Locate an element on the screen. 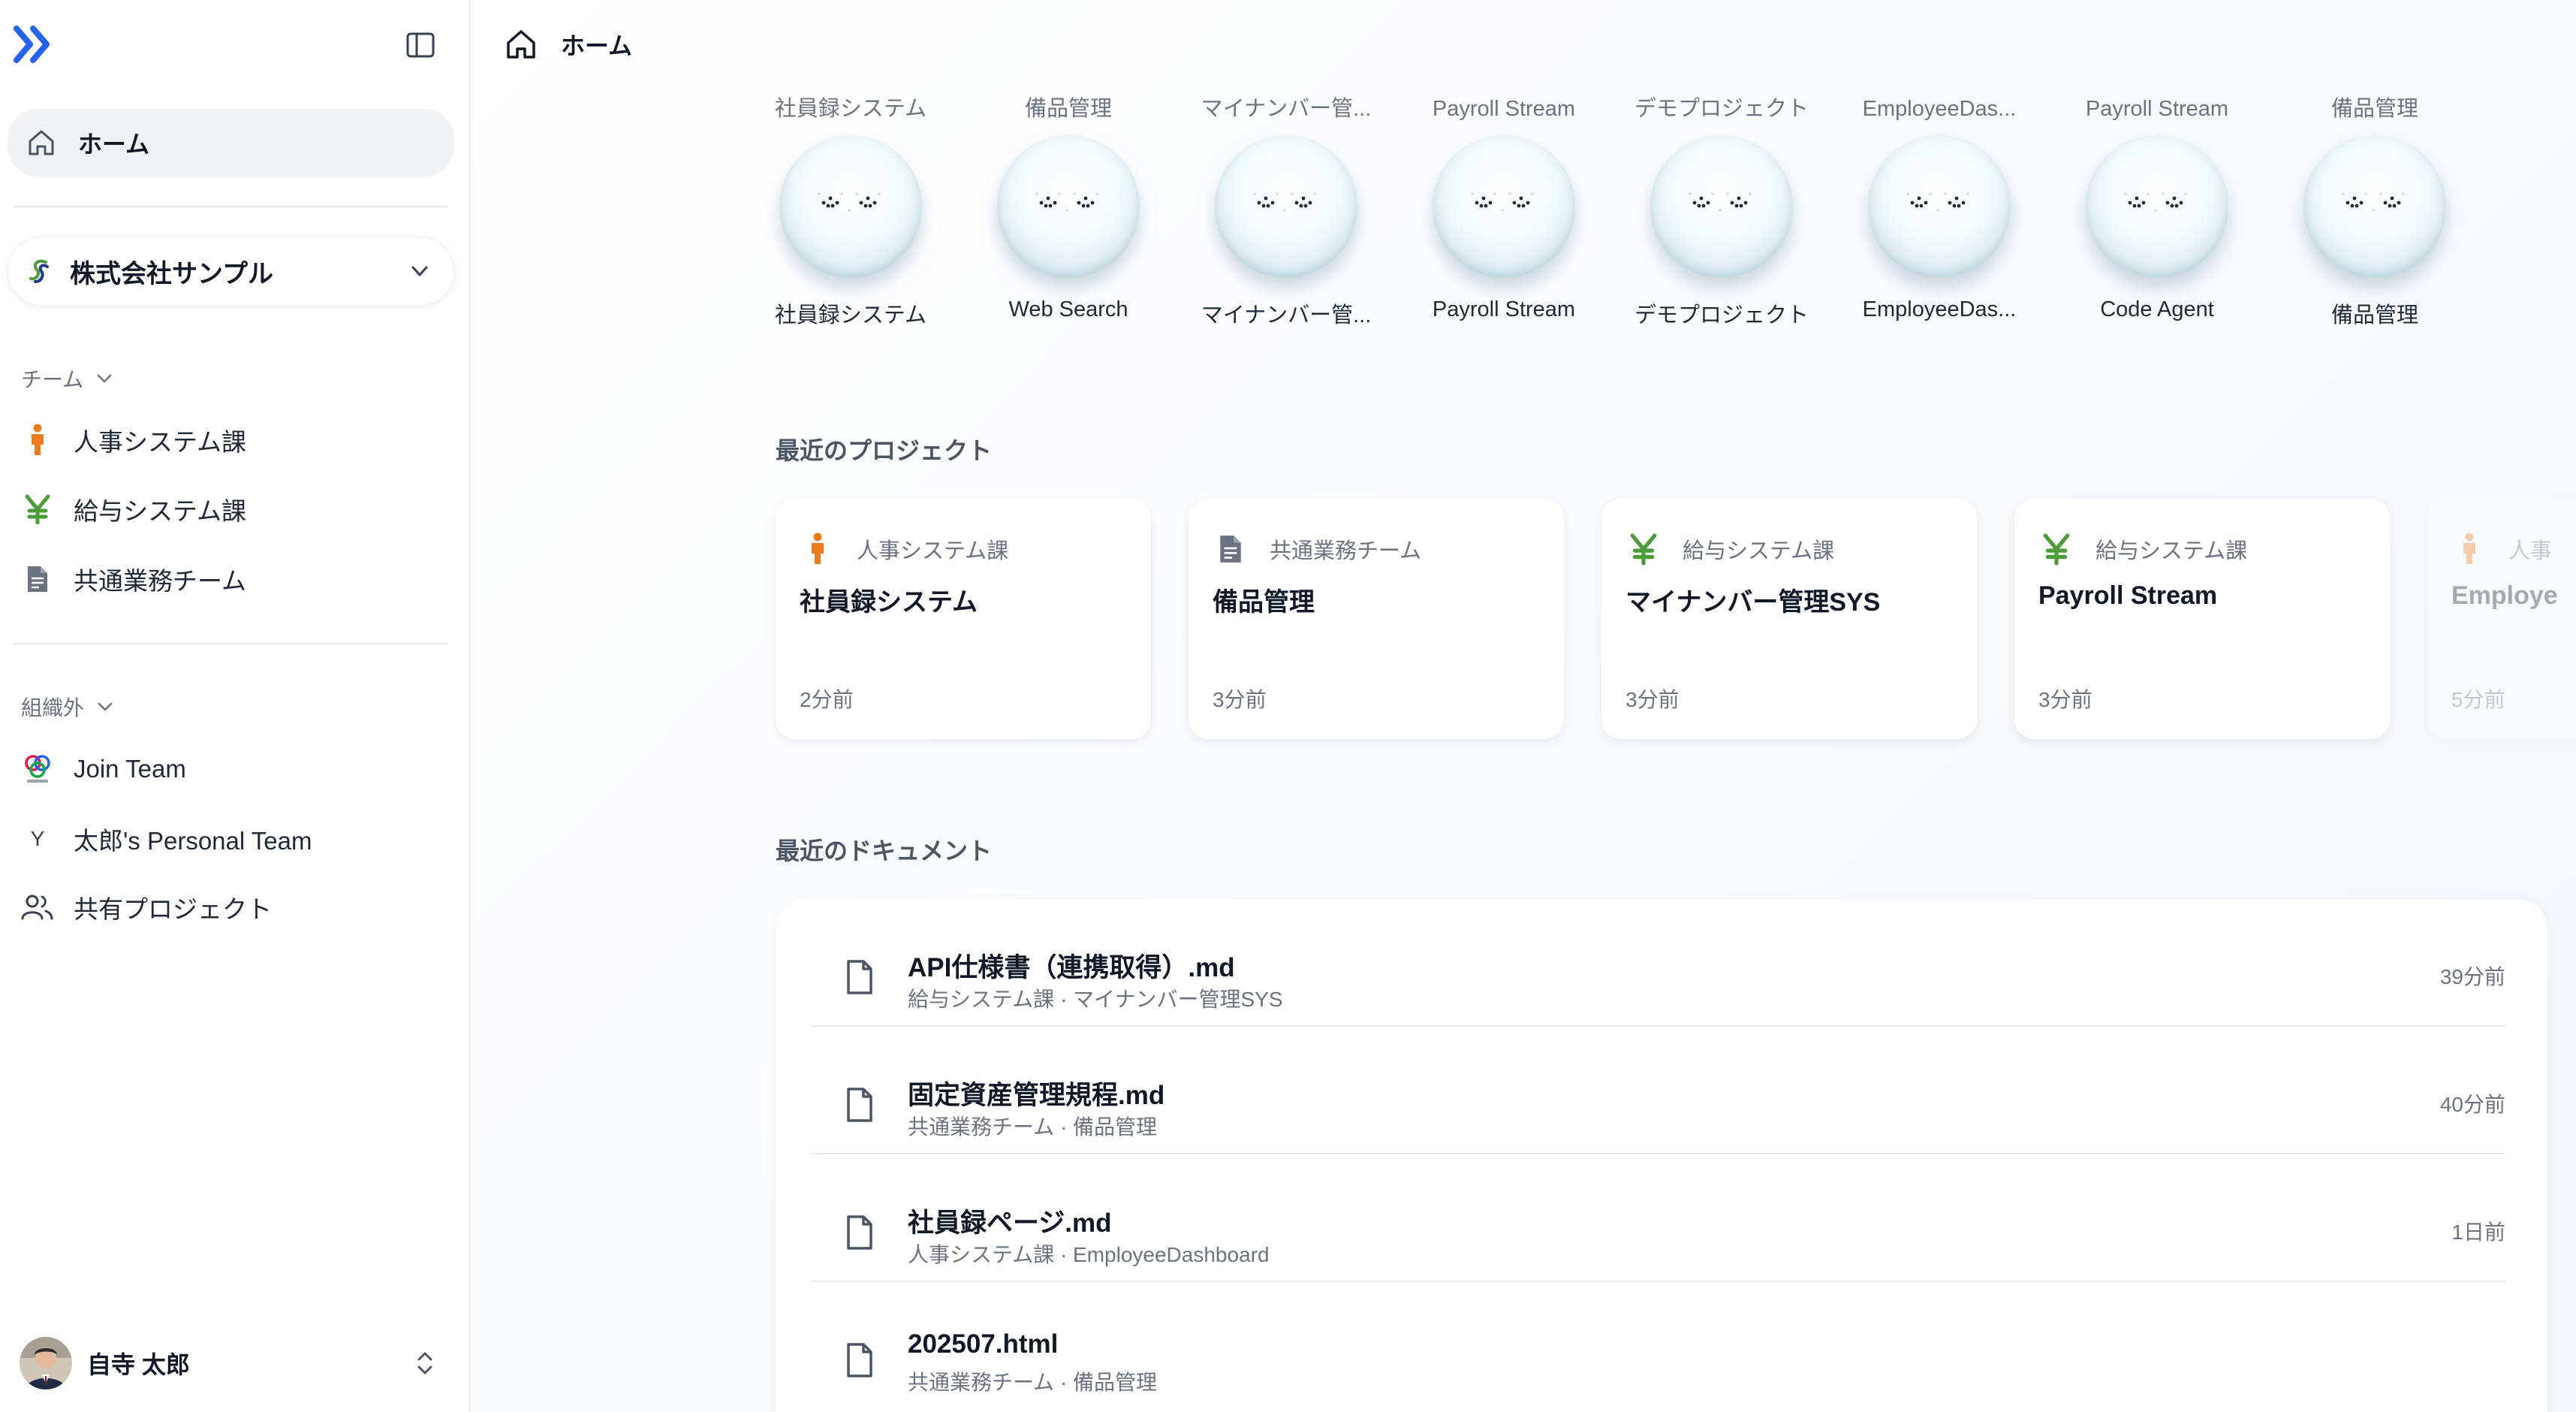 This screenshot has height=1412, width=2576. agent-item: 備品管理 備品管理 is located at coordinates (2375, 217).